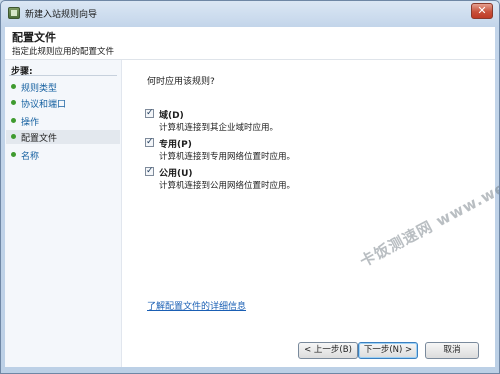 The image size is (500, 374). What do you see at coordinates (39, 139) in the screenshot?
I see `step-label: 配置文件` at bounding box center [39, 139].